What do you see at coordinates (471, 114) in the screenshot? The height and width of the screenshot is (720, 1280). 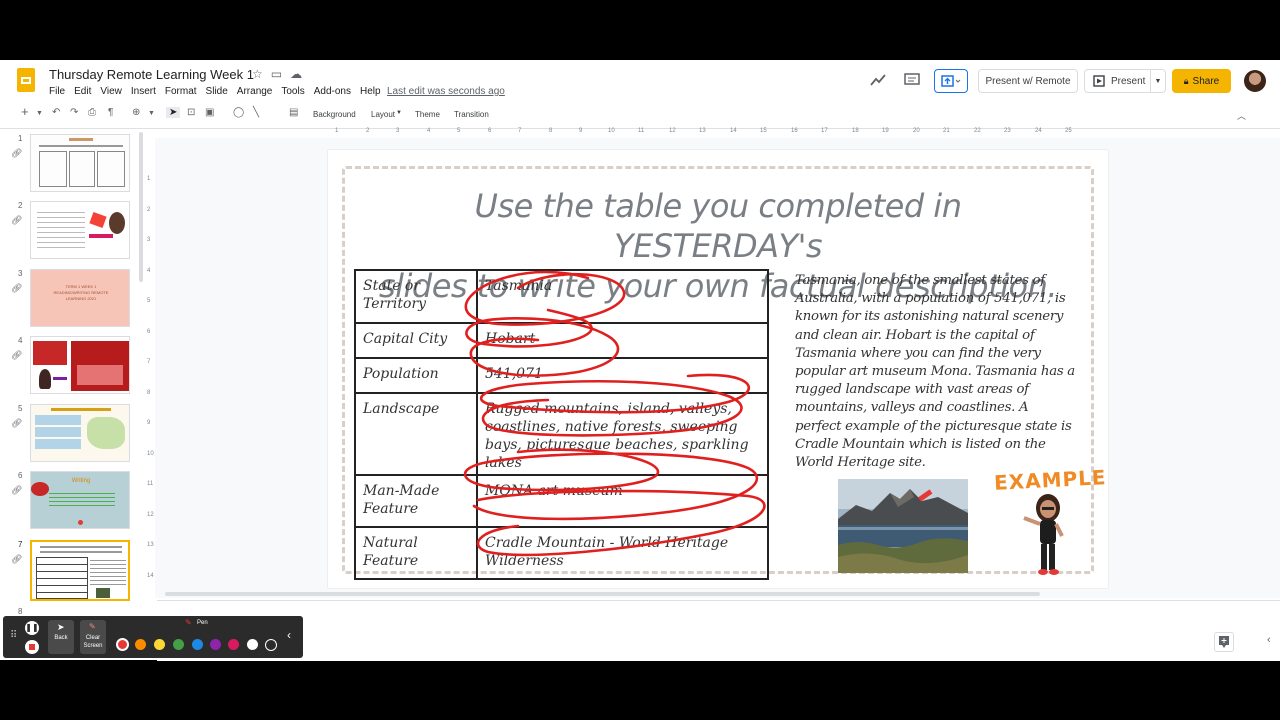 I see `transition-button: Transition` at bounding box center [471, 114].